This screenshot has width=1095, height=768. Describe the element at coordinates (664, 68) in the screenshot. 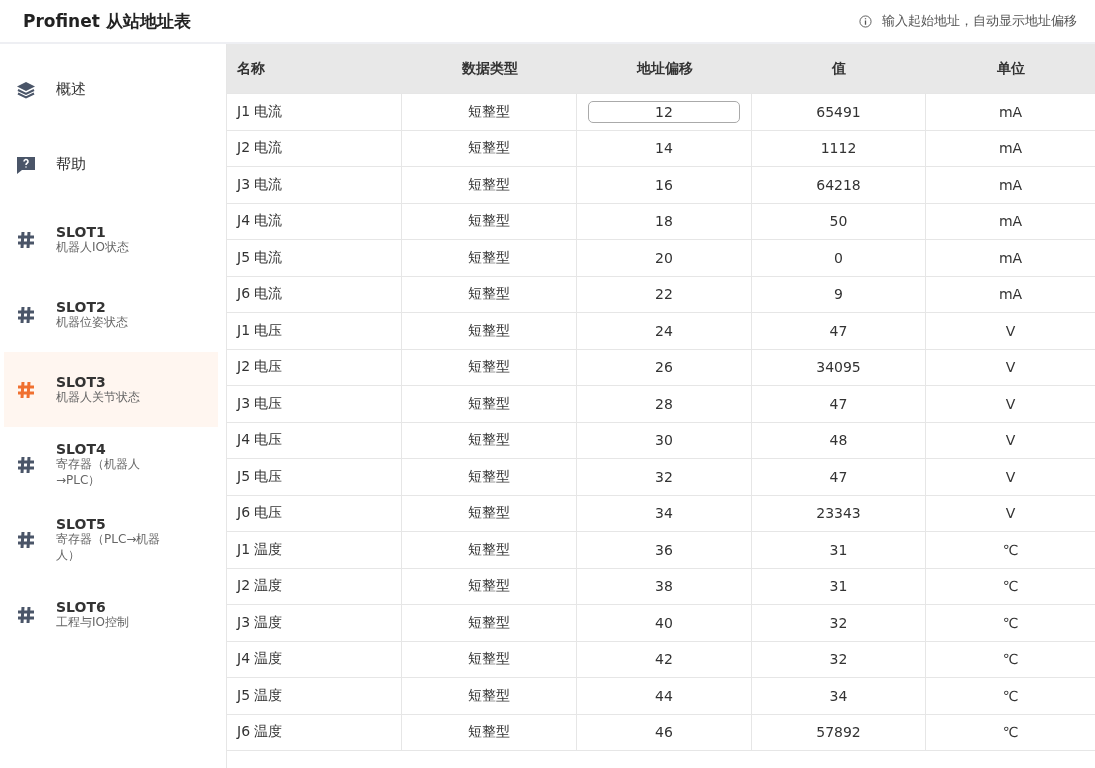

I see `column-header: 地址偏移` at that location.